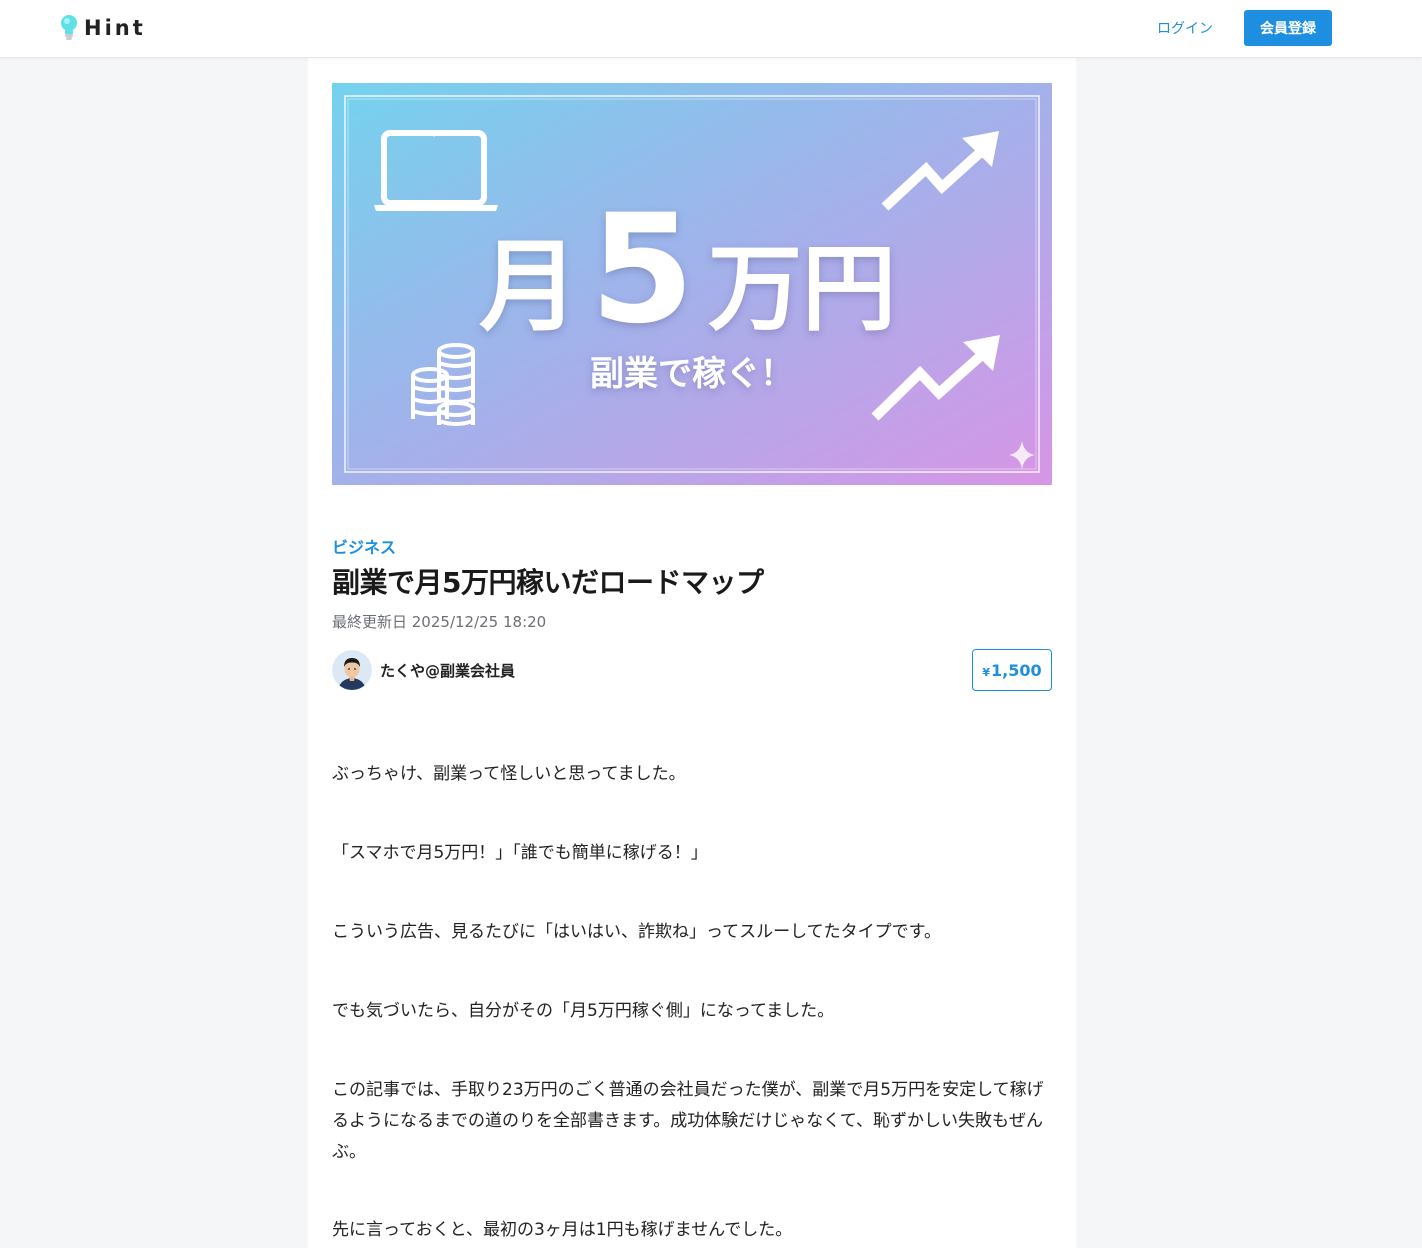  Describe the element at coordinates (548, 582) in the screenshot. I see `article-title: 副業で月5万円稼いだロードマップ` at that location.